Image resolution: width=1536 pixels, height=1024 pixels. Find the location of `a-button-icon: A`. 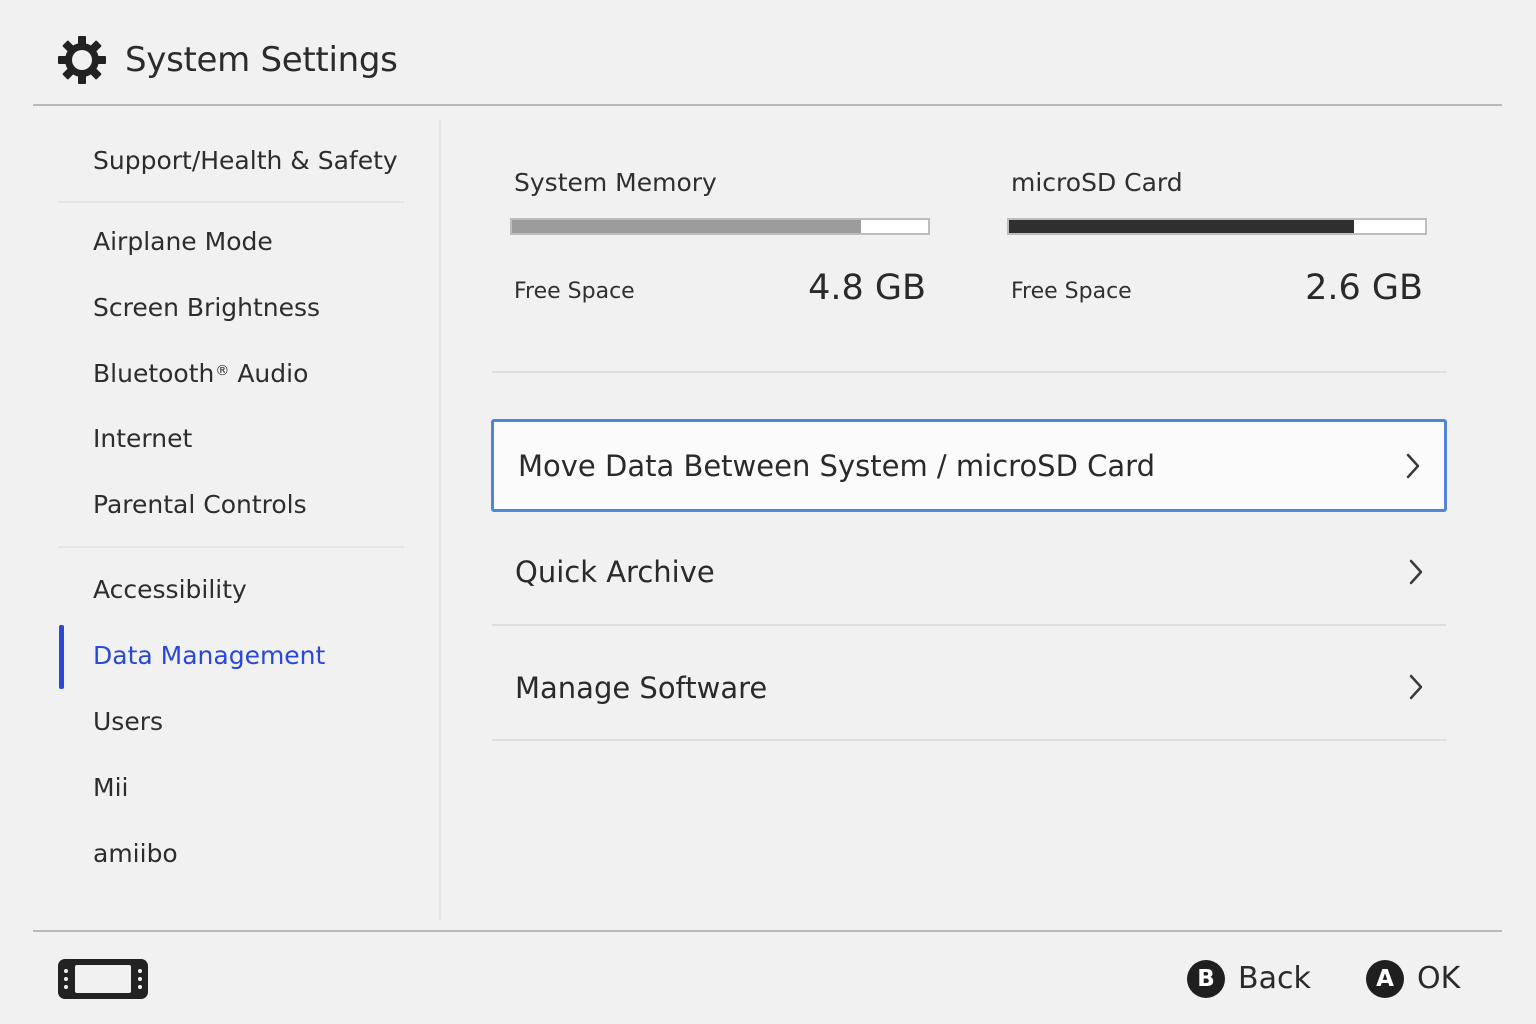

a-button-icon: A is located at coordinates (1385, 979).